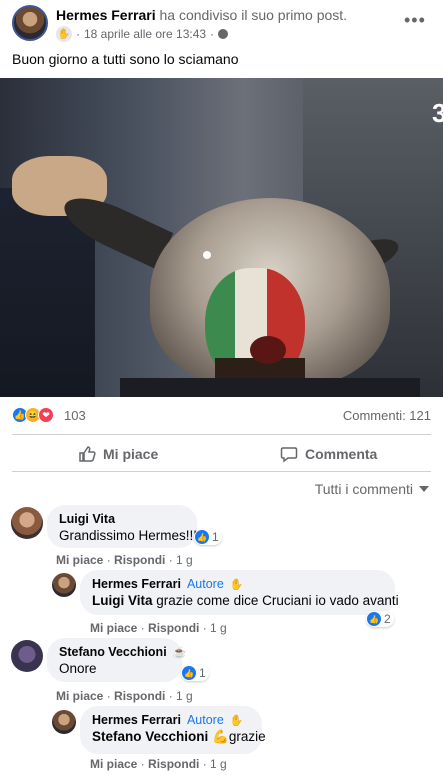 The image size is (443, 775). What do you see at coordinates (179, 652) in the screenshot?
I see `coffee-icon: ☕` at bounding box center [179, 652].